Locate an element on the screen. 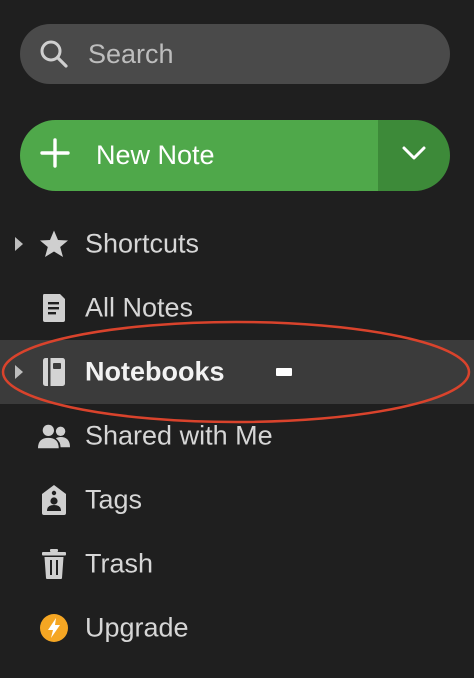  sidebar-item-notebooks: Notebooks is located at coordinates (237, 372).